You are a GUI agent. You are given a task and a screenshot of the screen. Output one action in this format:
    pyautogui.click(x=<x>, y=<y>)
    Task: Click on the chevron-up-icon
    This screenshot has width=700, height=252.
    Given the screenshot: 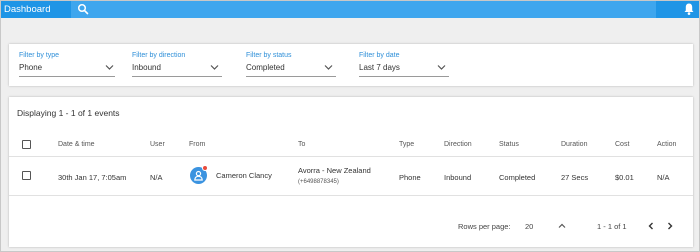 What is the action you would take?
    pyautogui.click(x=562, y=226)
    